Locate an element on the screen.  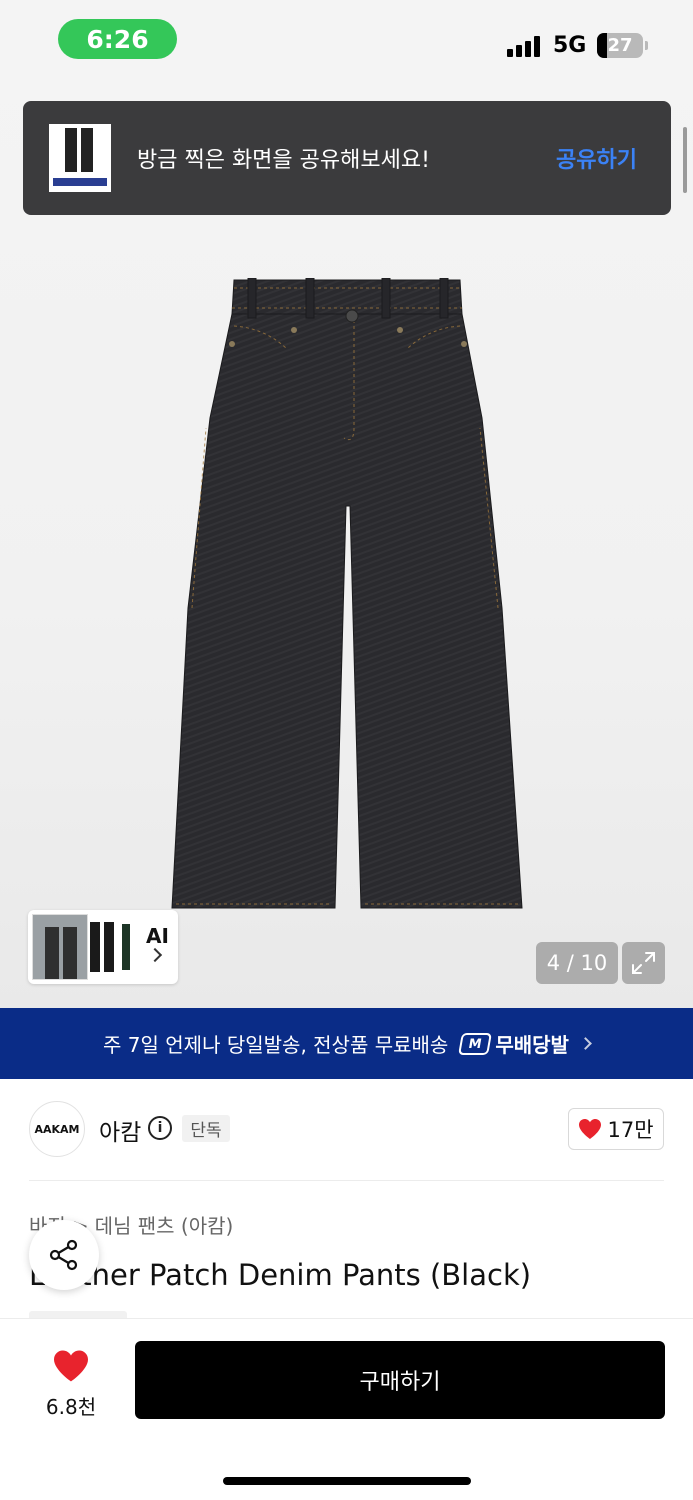
buy-button: 구매하기 is located at coordinates (400, 1380).